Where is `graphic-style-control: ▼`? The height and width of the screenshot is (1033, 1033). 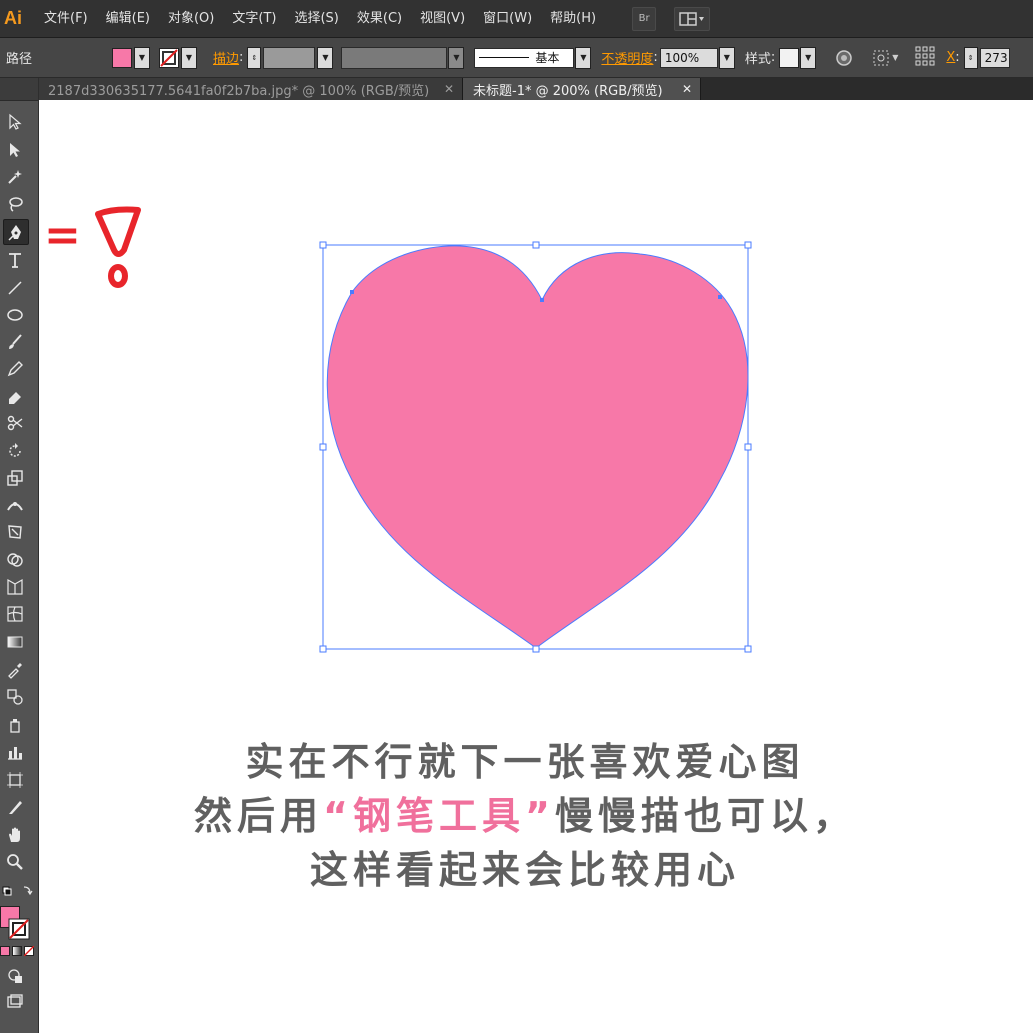 graphic-style-control: ▼ is located at coordinates (798, 57).